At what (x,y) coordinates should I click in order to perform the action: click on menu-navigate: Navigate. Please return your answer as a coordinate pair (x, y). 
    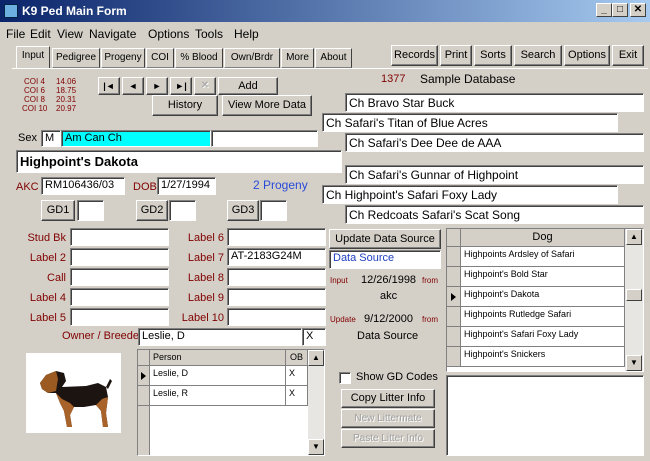
    Looking at the image, I should click on (112, 34).